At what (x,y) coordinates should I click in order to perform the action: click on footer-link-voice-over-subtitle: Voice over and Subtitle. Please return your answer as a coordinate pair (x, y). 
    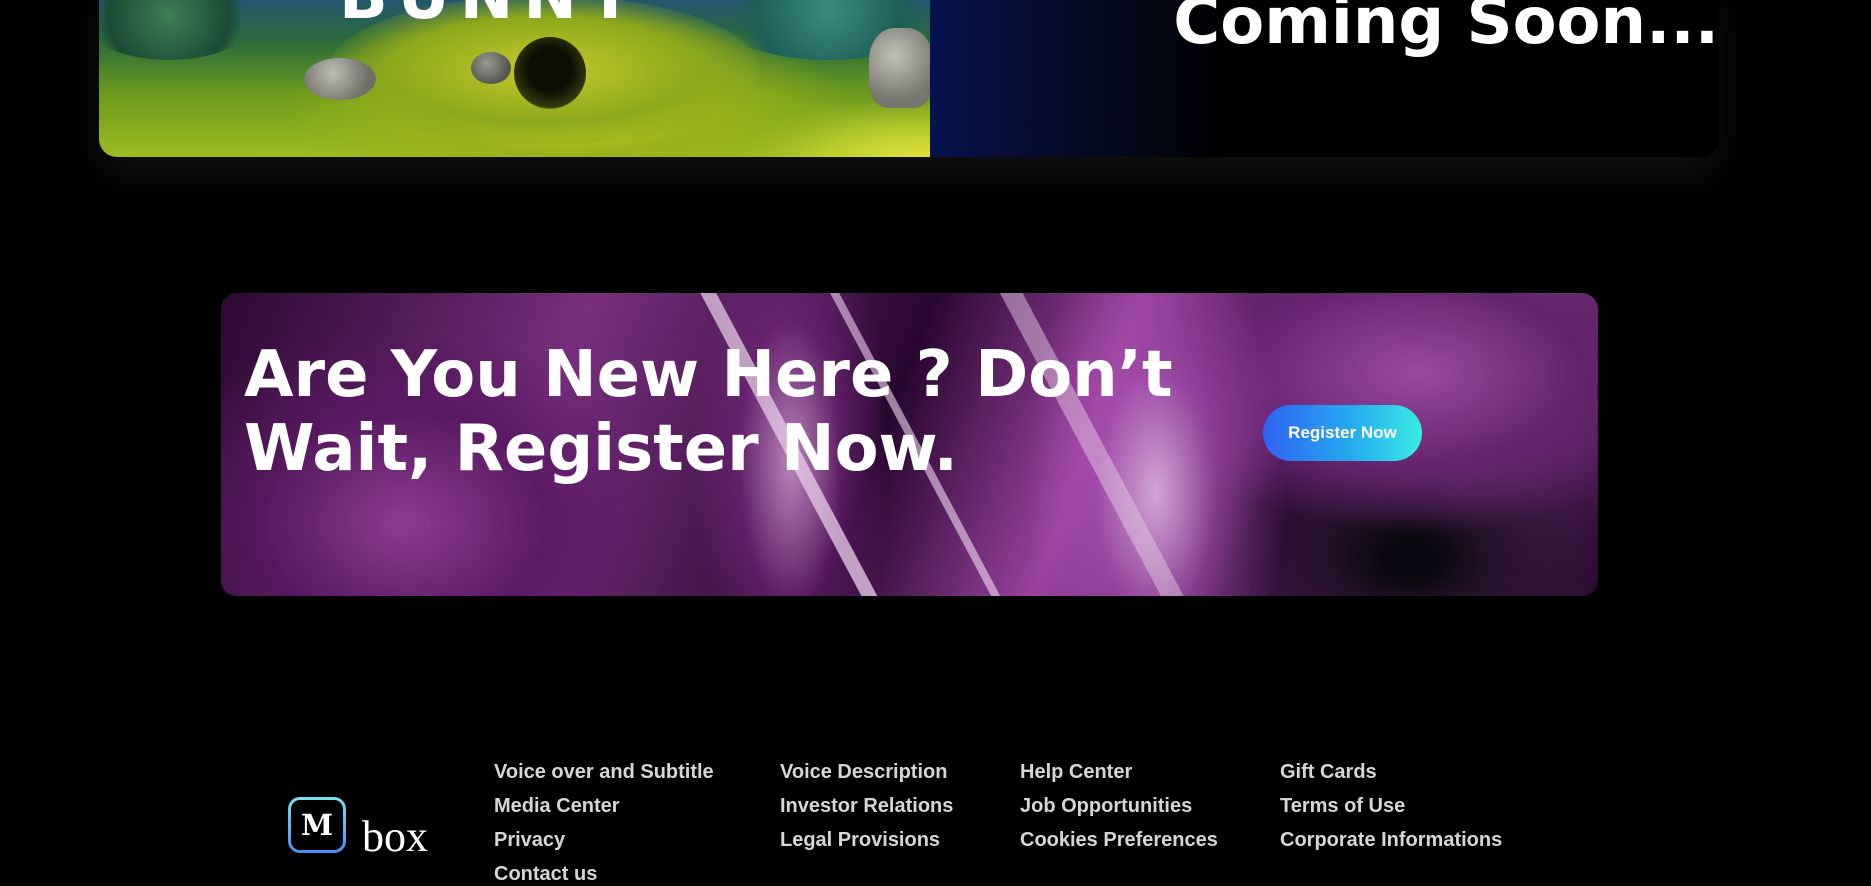
    Looking at the image, I should click on (604, 772).